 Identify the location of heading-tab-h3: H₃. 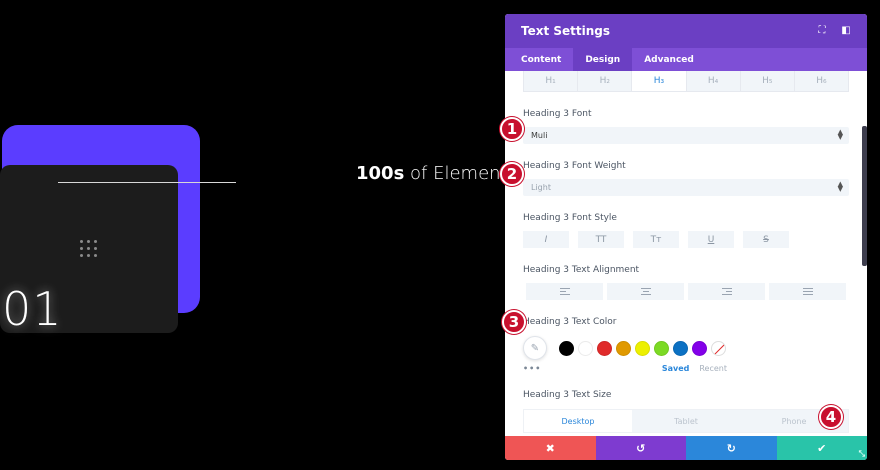
(659, 81).